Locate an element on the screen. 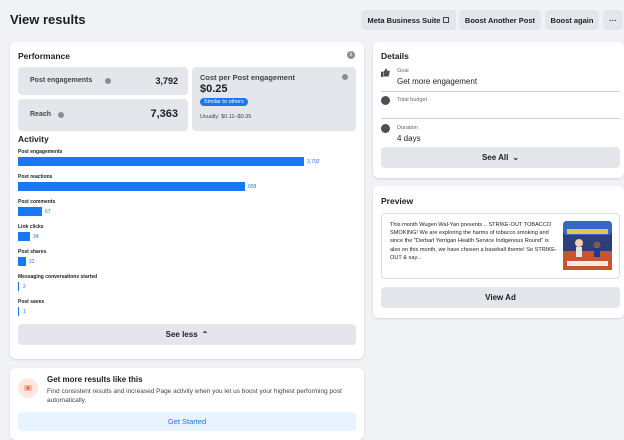 The image size is (624, 440). activity-label: Post saves is located at coordinates (31, 302).